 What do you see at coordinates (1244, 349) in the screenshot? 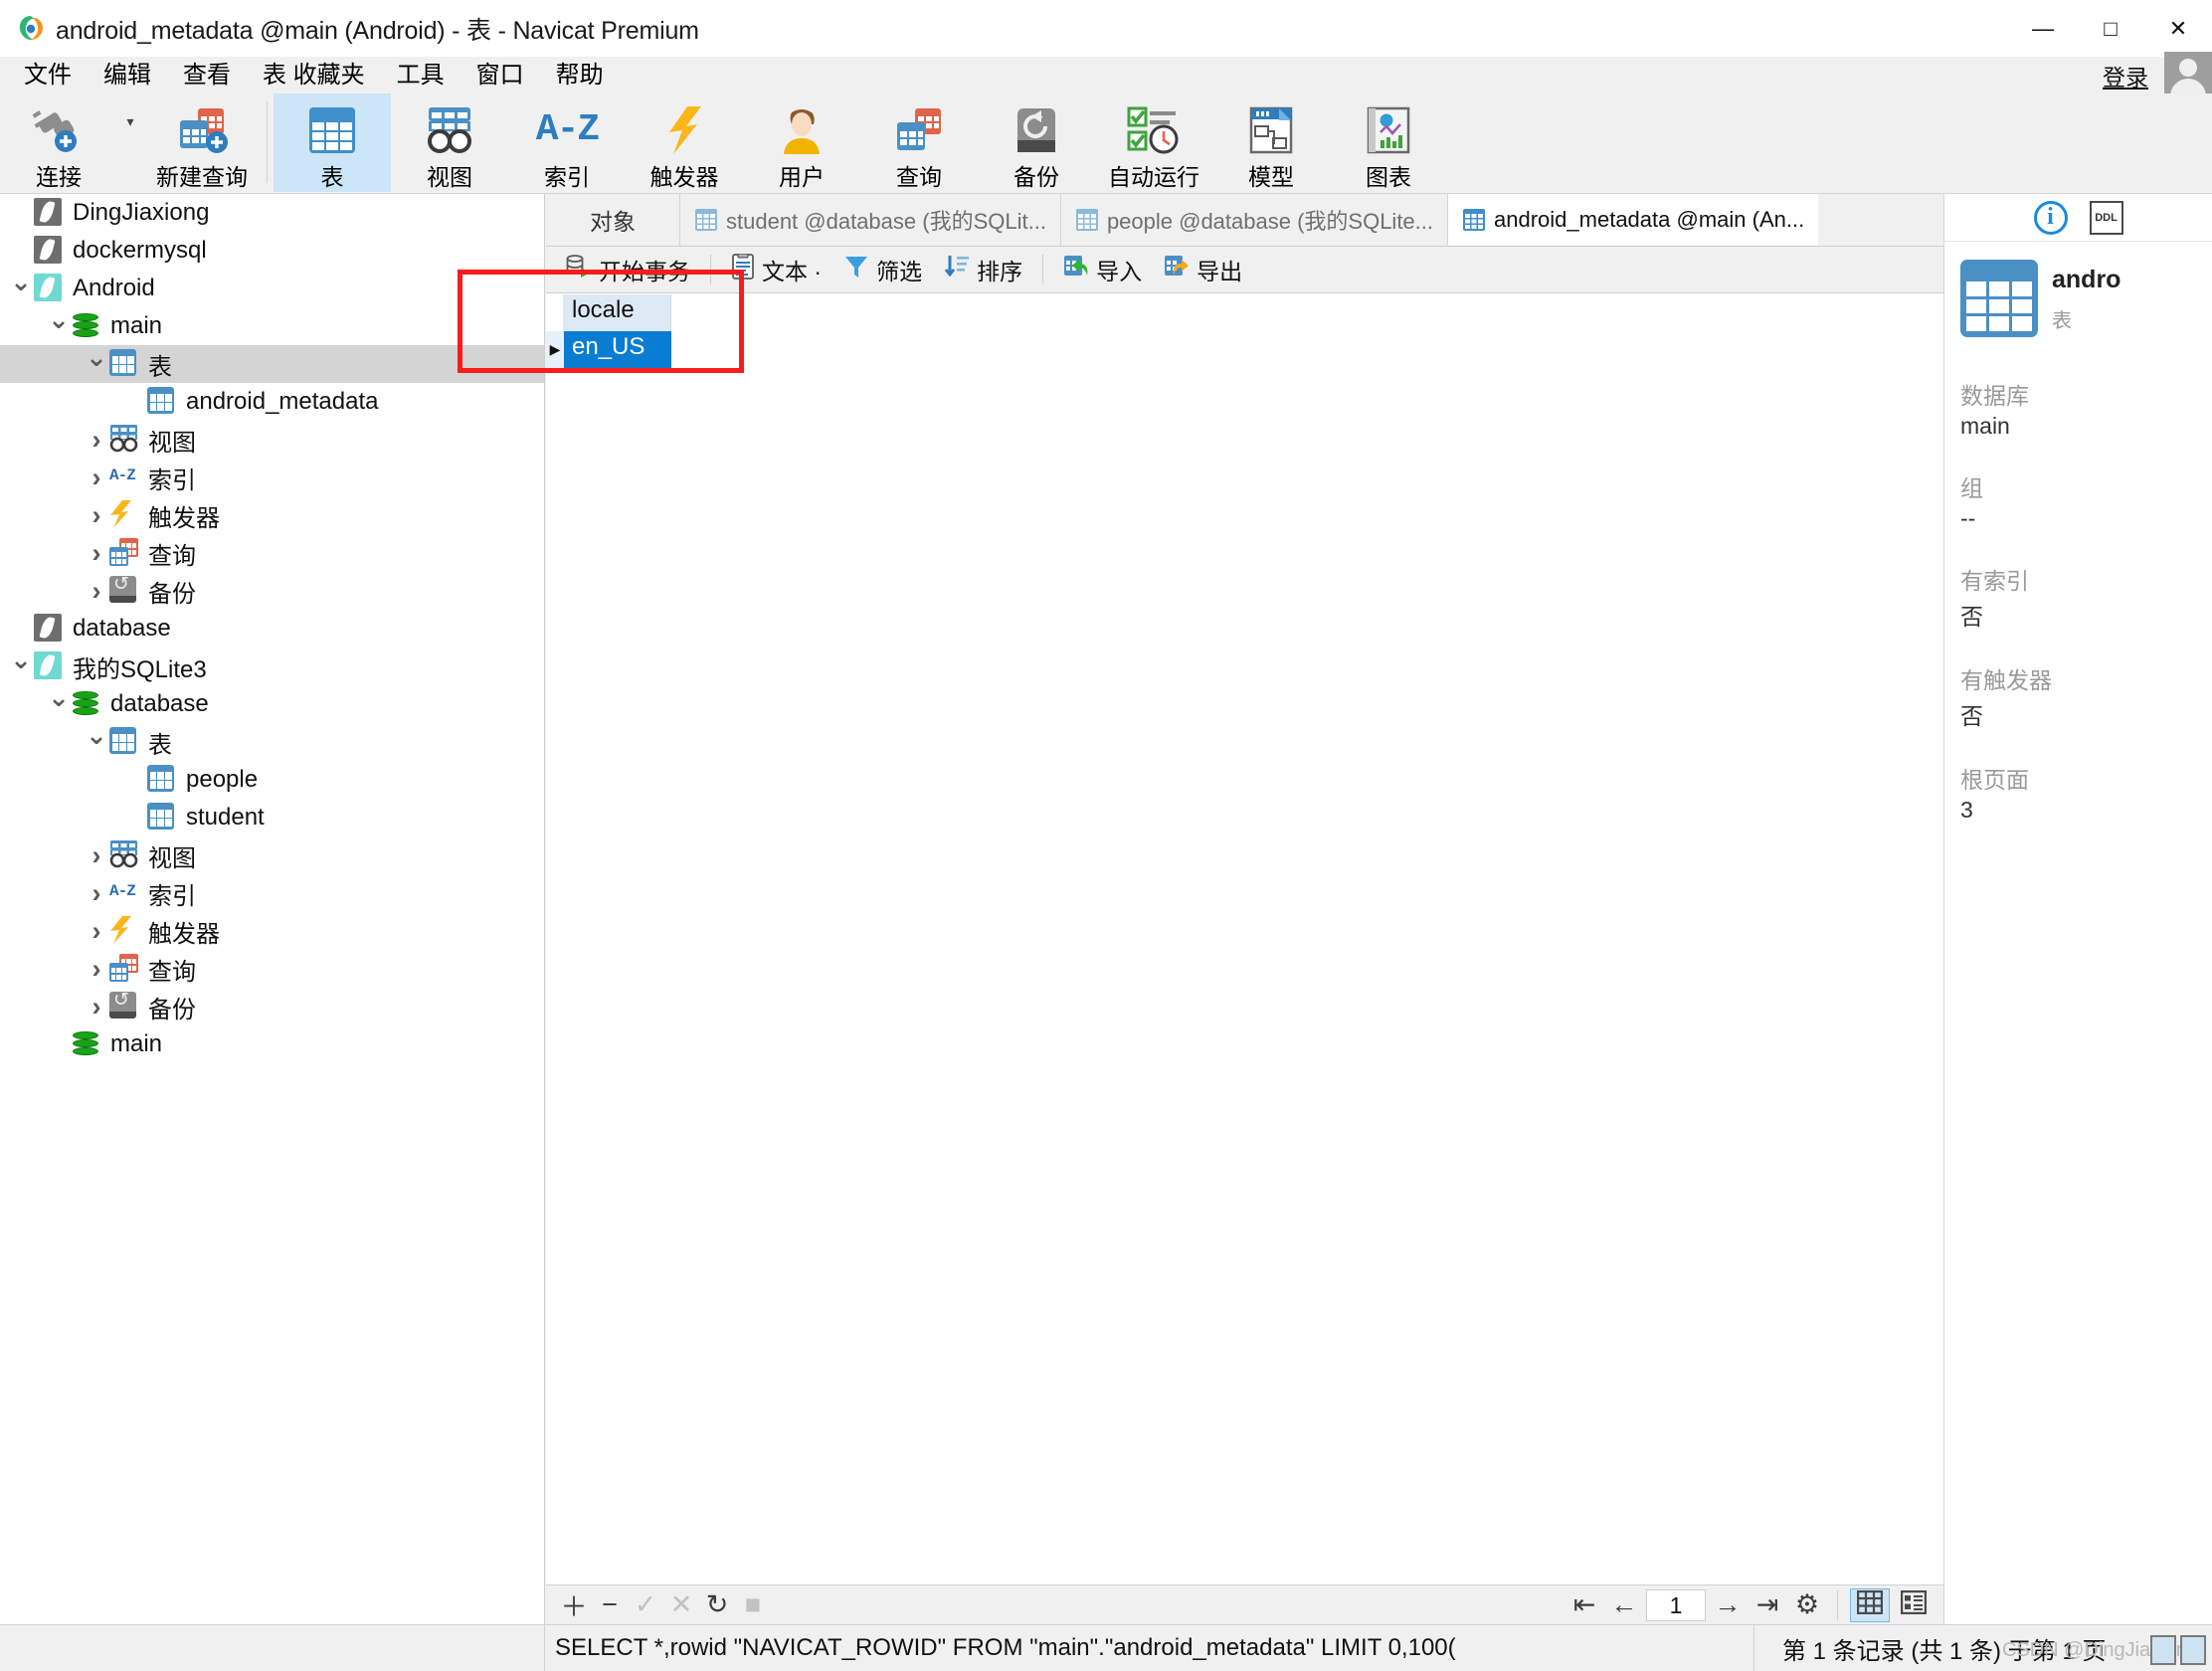
I see `table-row: ▶ en_US` at bounding box center [1244, 349].